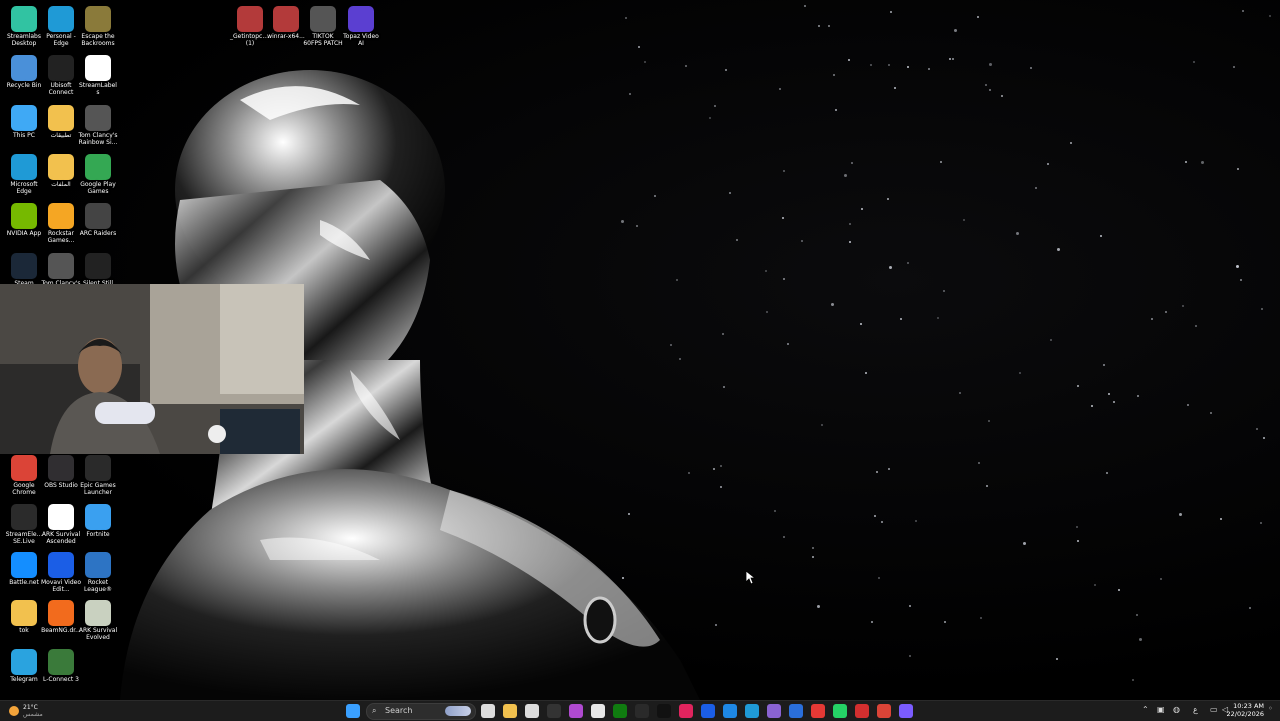 This screenshot has height=721, width=1280. What do you see at coordinates (61, 74) in the screenshot?
I see `desktop-icon: Ubisoft Connect` at bounding box center [61, 74].